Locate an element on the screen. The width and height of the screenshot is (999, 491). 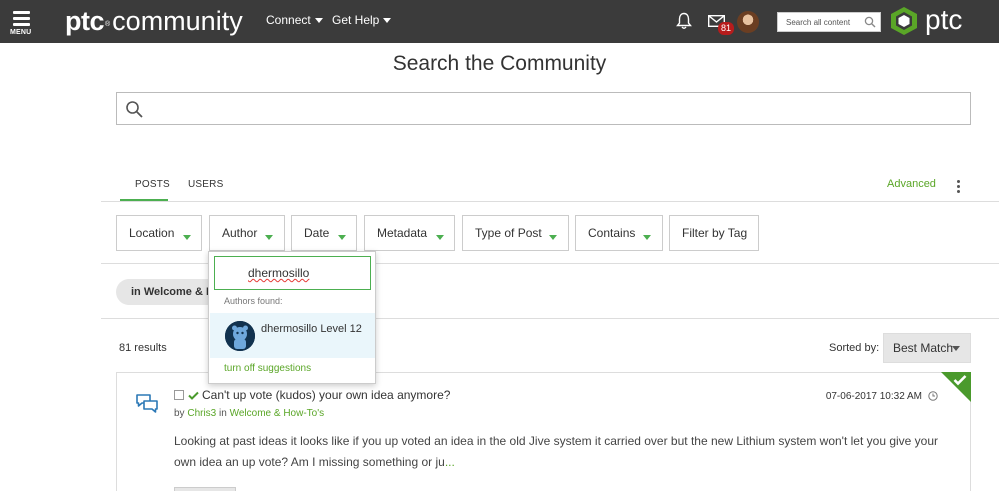
kudos-button is located at coordinates (205, 489).